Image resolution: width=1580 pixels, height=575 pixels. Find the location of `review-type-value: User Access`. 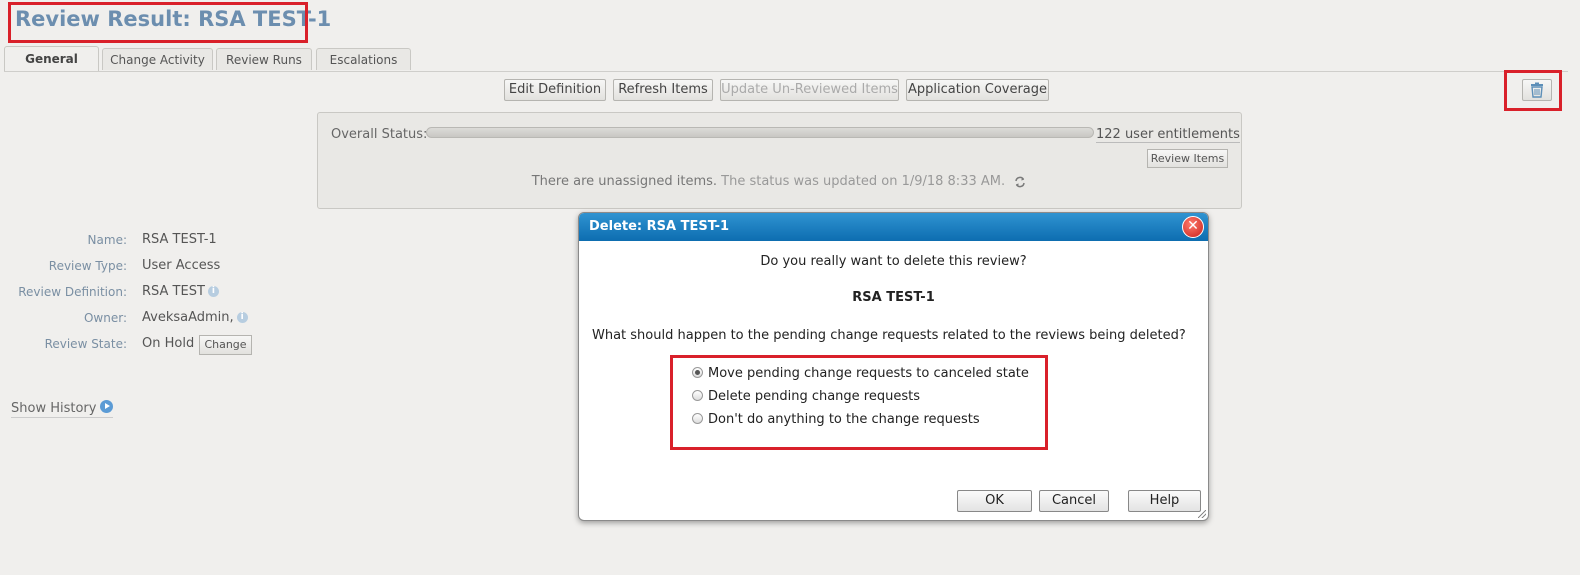

review-type-value: User Access is located at coordinates (181, 265).